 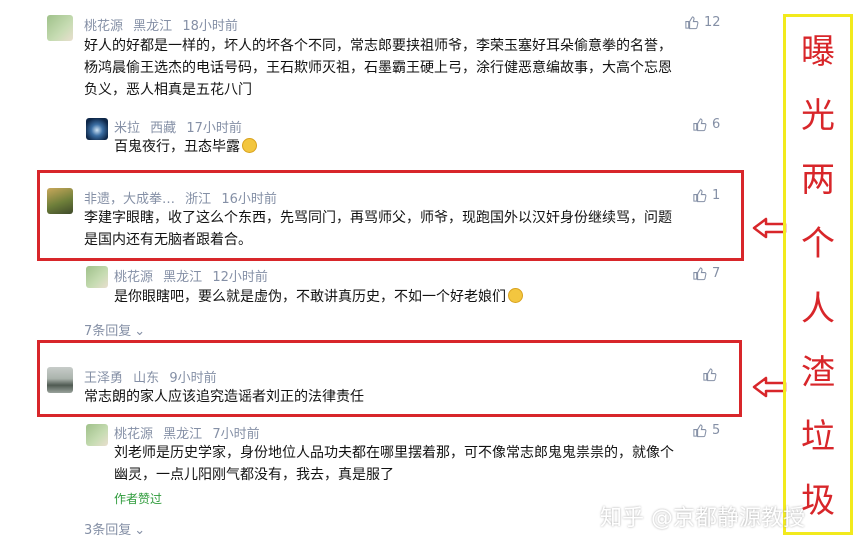 What do you see at coordinates (818, 500) in the screenshot?
I see `side-char: 圾` at bounding box center [818, 500].